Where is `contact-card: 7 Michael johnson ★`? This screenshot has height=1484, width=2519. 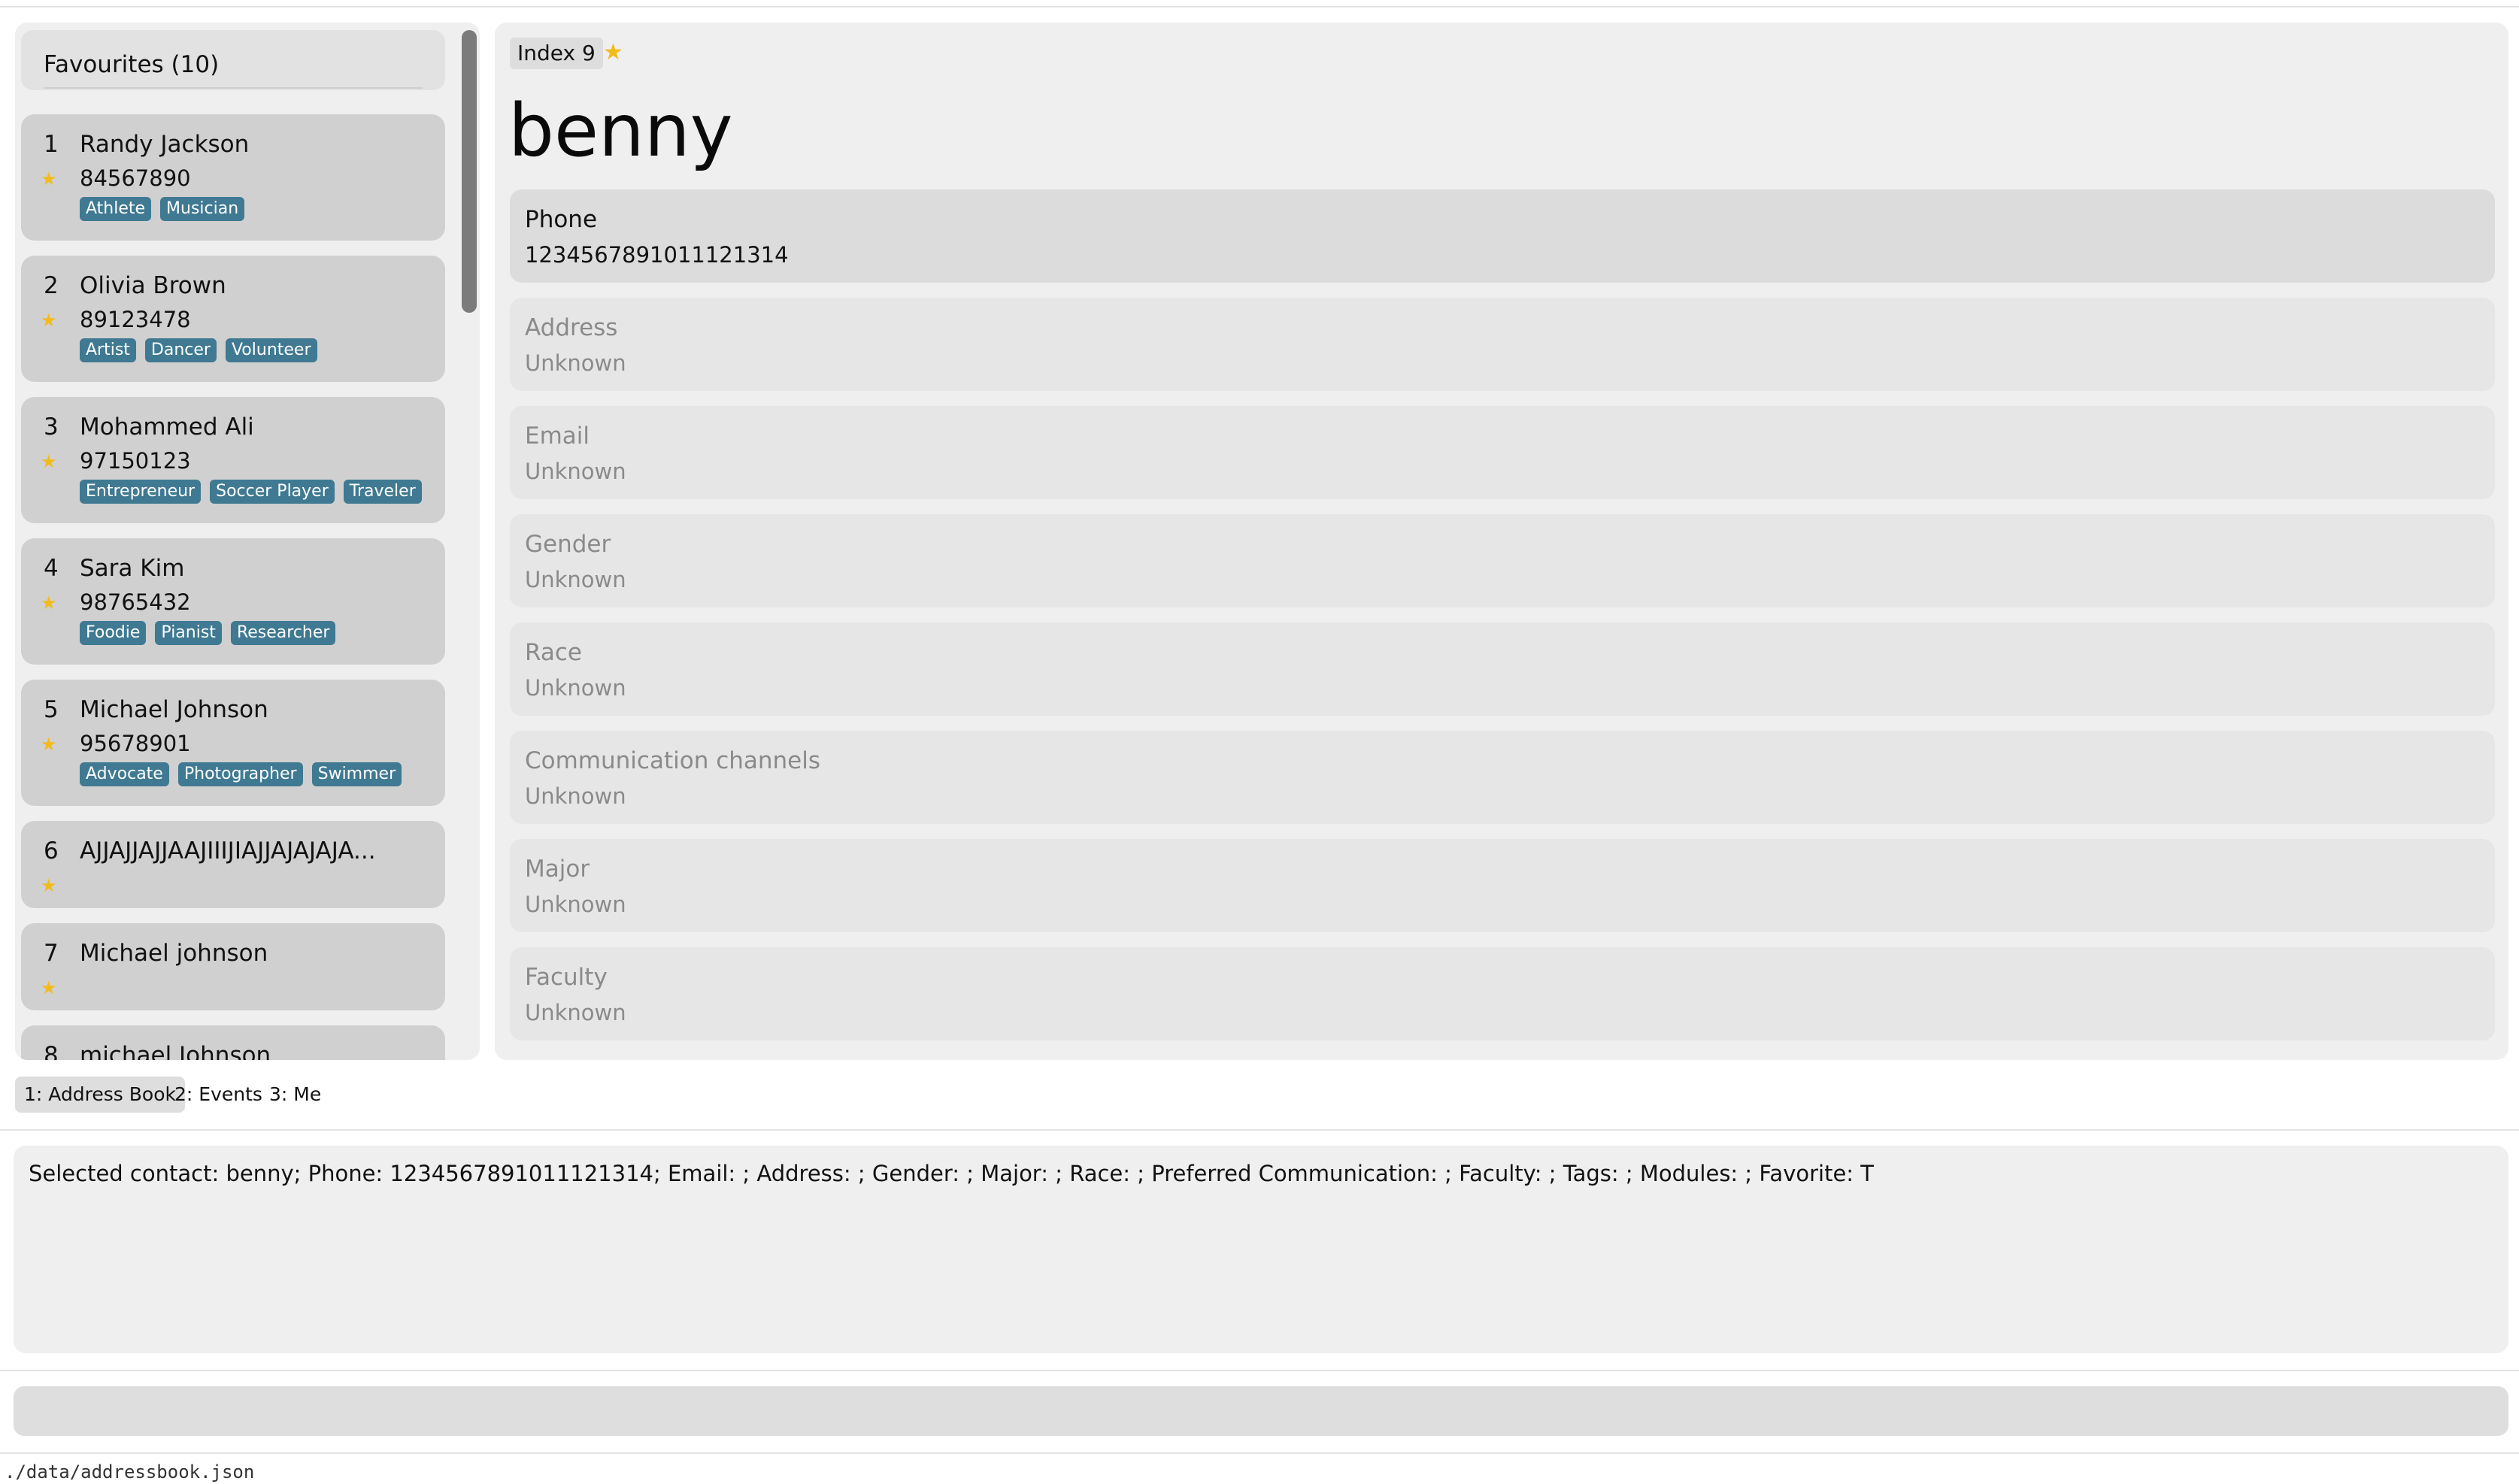
contact-card: 7 Michael johnson ★ is located at coordinates (233, 967).